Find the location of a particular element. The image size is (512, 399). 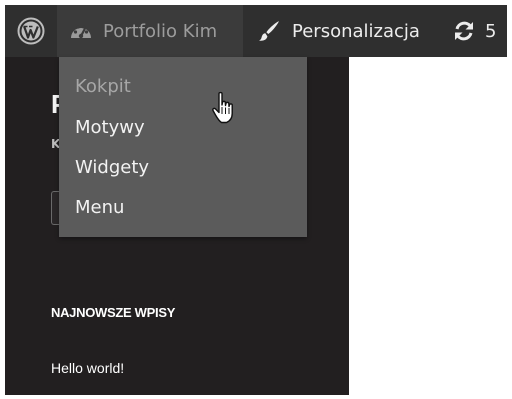

widget-title-recent-posts: NAJNOWSZE WPISY is located at coordinates (113, 312).